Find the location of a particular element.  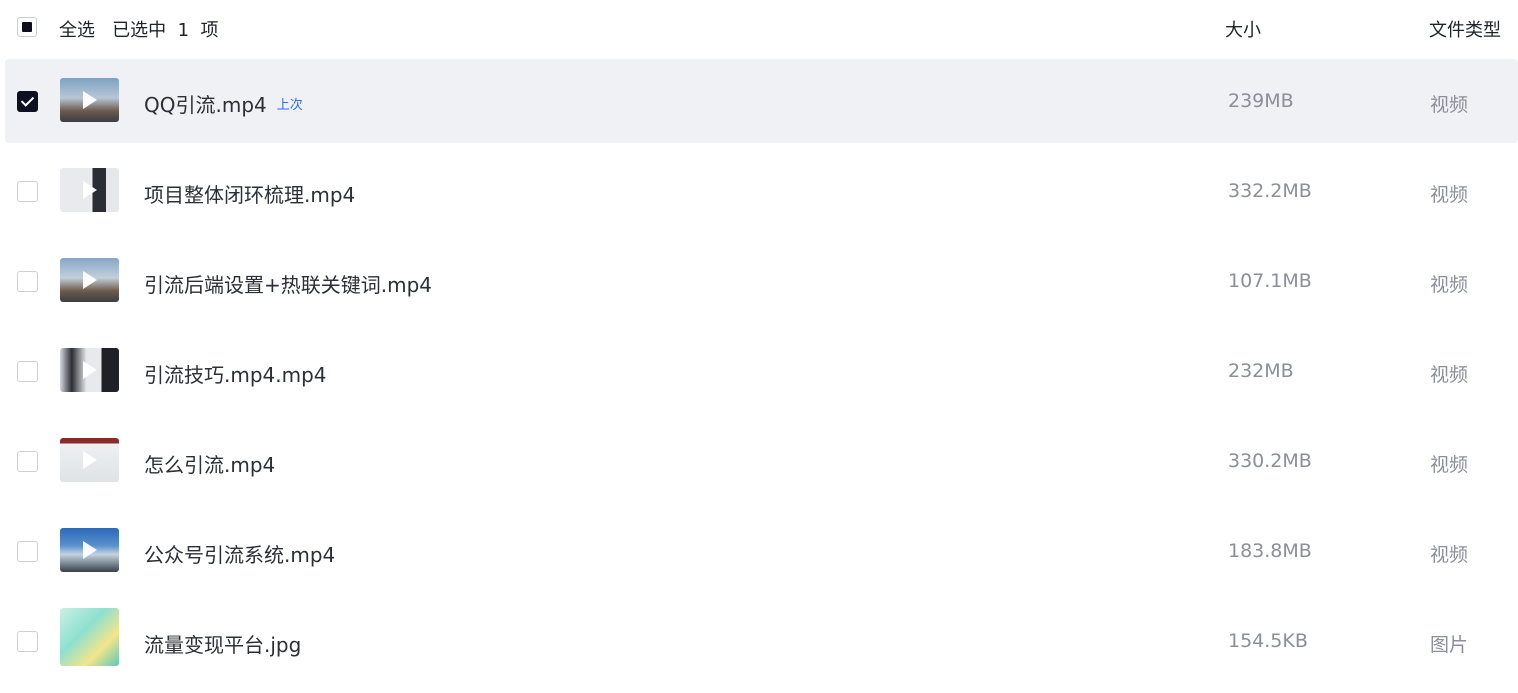

select-all-checkbox is located at coordinates (27, 27).